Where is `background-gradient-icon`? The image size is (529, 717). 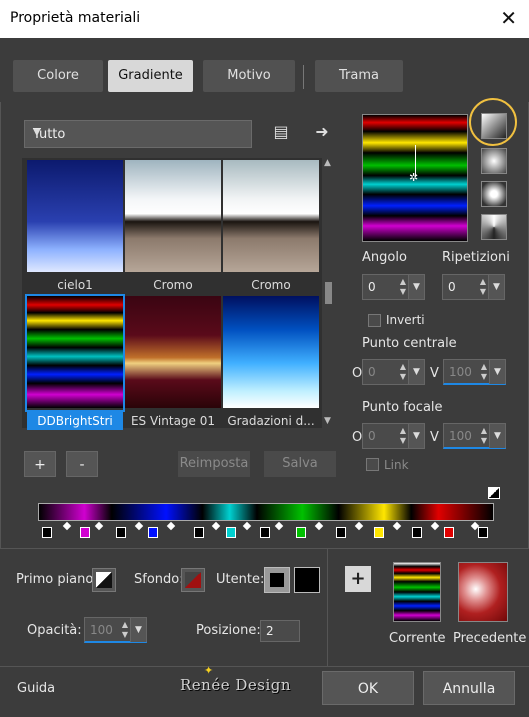 background-gradient-icon is located at coordinates (193, 580).